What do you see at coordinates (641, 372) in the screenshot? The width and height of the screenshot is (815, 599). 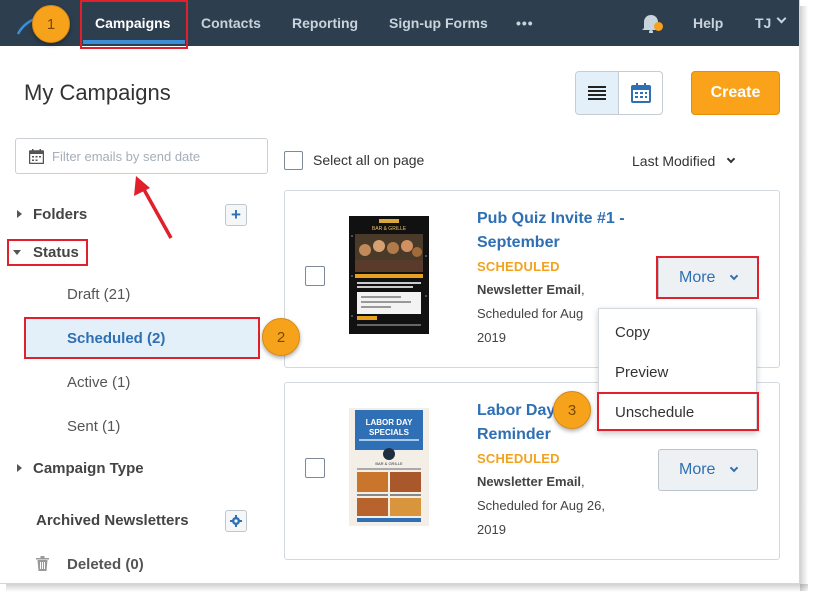 I see `menu-item-preview: Preview` at bounding box center [641, 372].